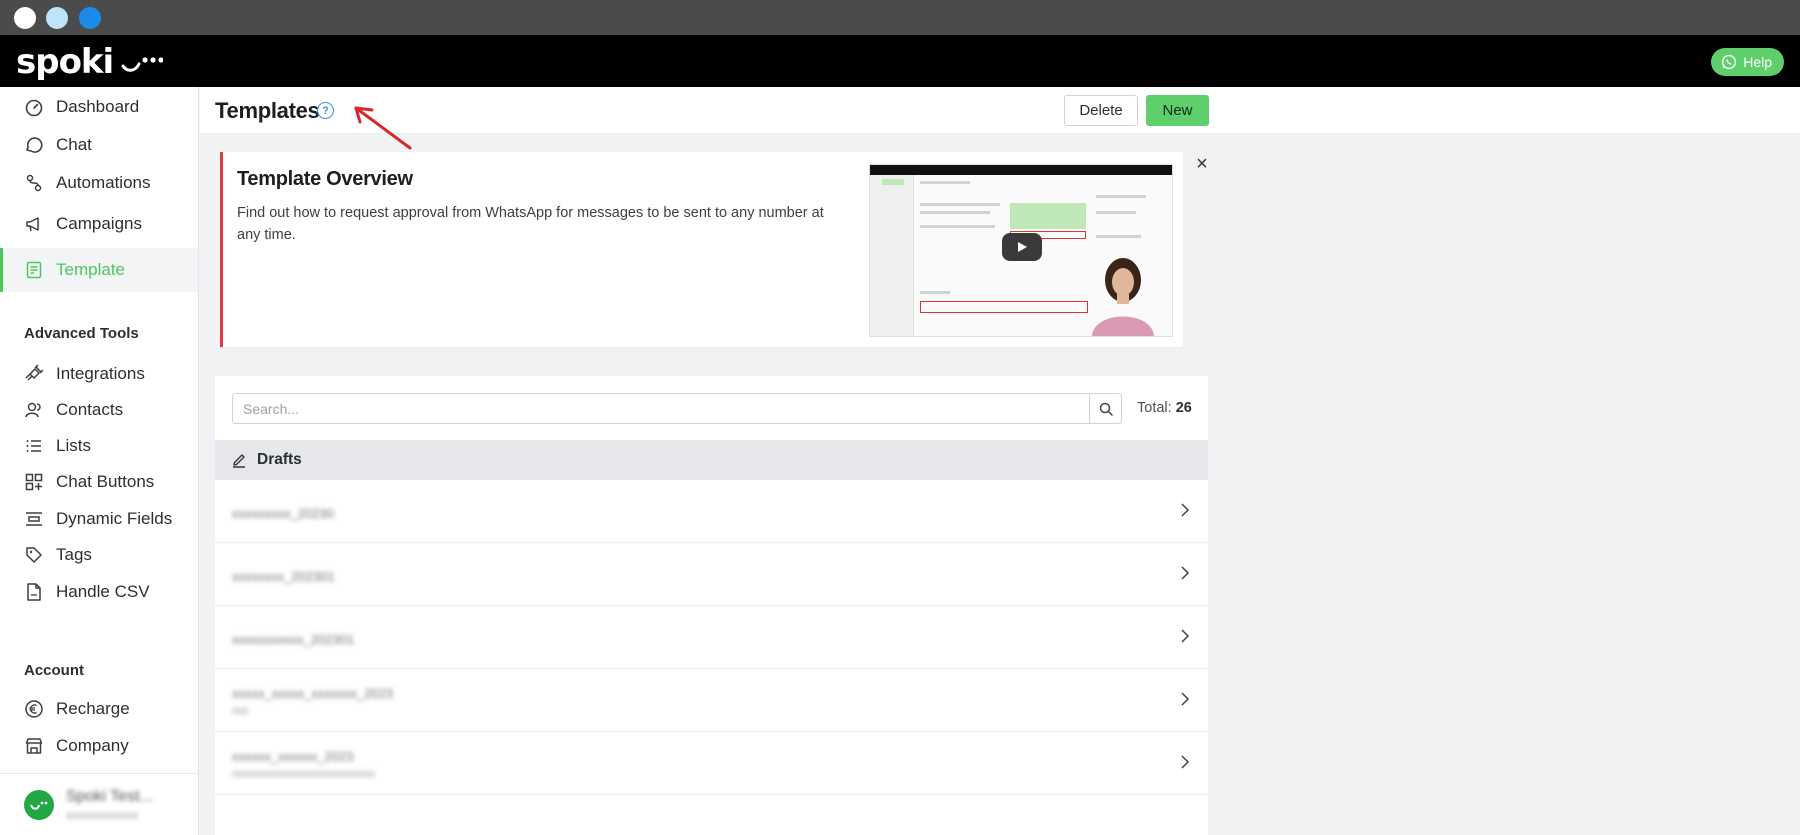 The height and width of the screenshot is (835, 1800). I want to click on sidebar-item-label: Company, so click(92, 745).